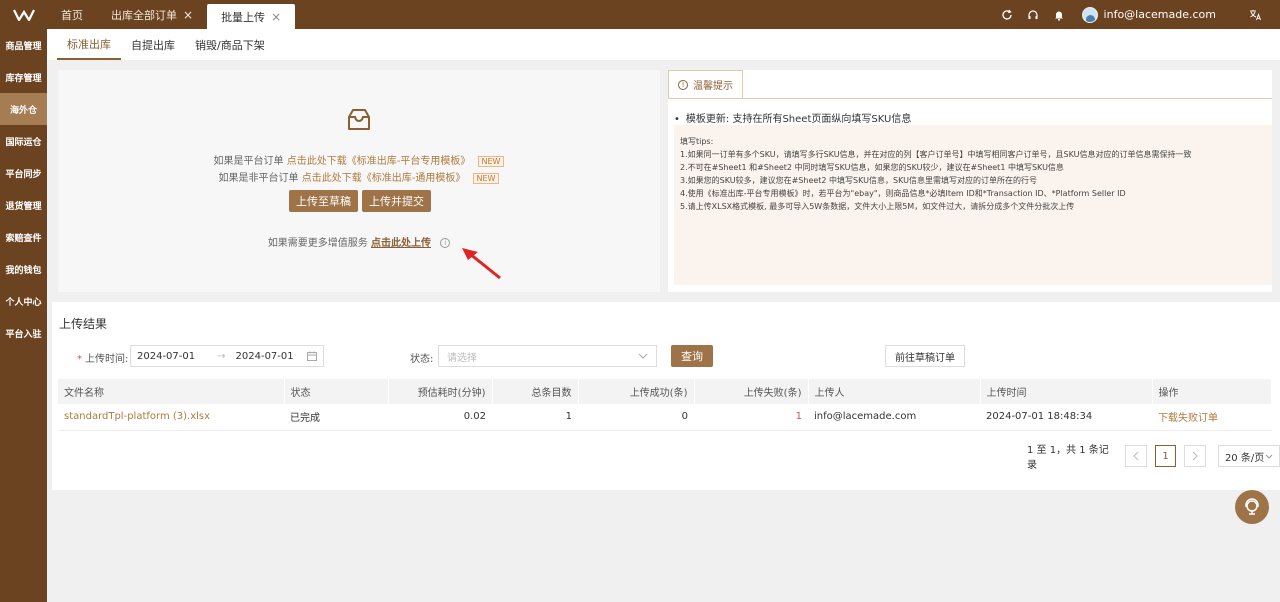  I want to click on page-number: 1, so click(1165, 456).